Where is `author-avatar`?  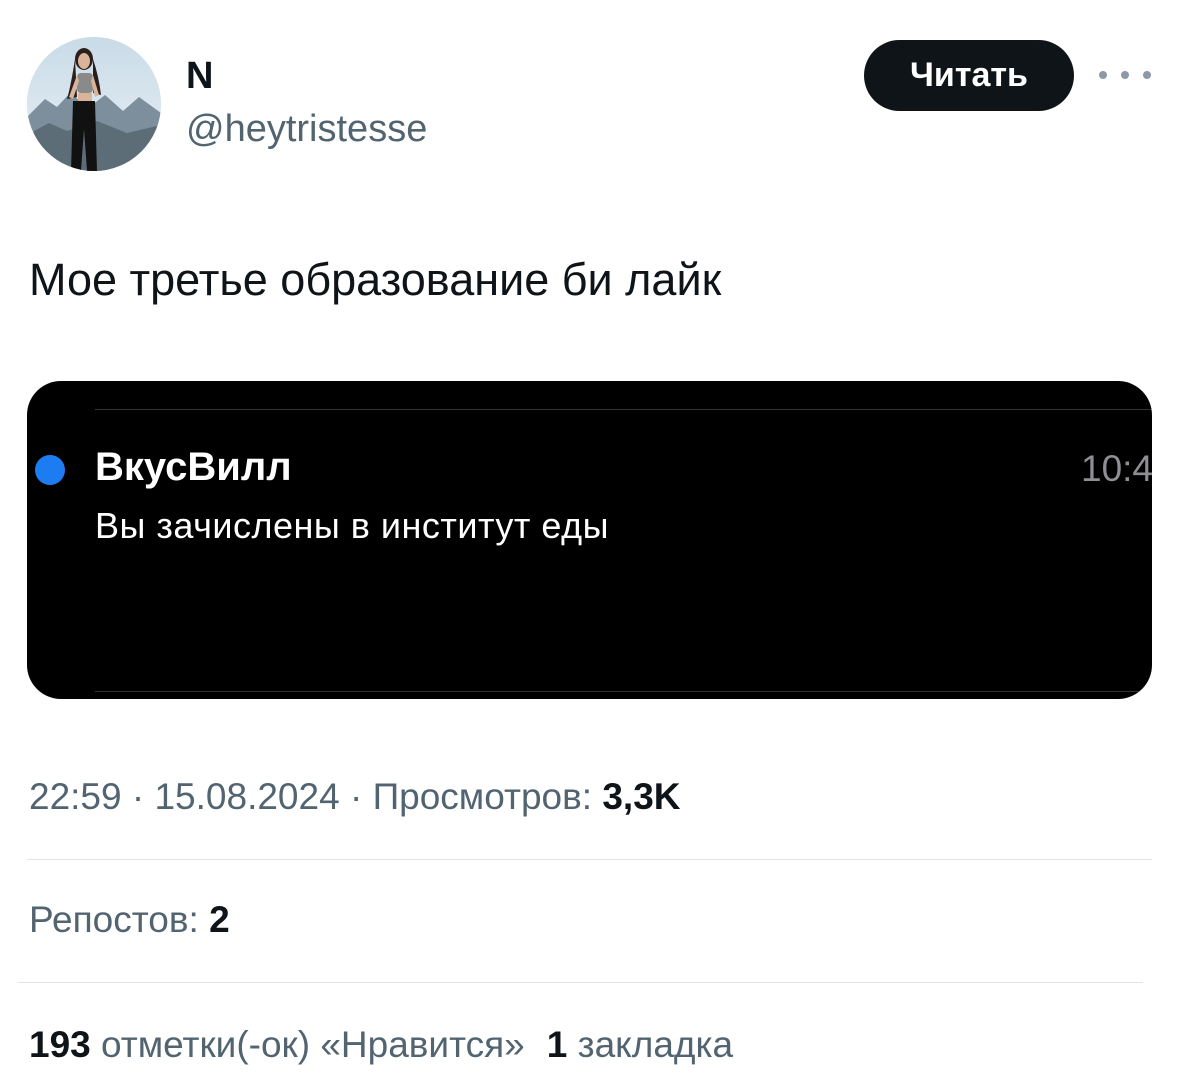
author-avatar is located at coordinates (94, 104).